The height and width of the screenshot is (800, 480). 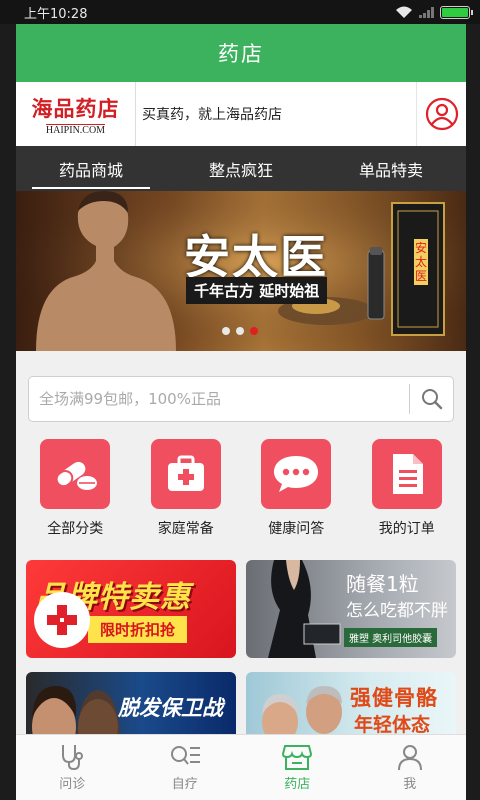 I want to click on promo-card-diet-capsule: 随餐1粒 怎么吃都不胖 雅塑 奥利司他胶囊, so click(x=351, y=609).